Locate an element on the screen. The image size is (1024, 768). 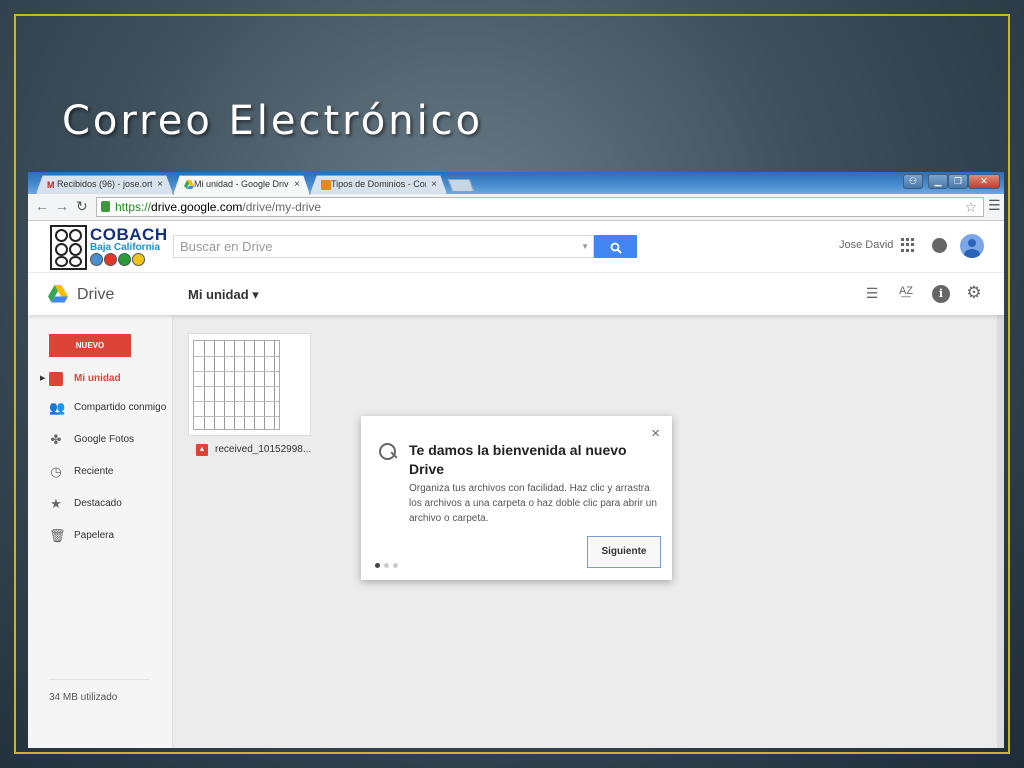
clock-icon: ◷ is located at coordinates (56, 471).